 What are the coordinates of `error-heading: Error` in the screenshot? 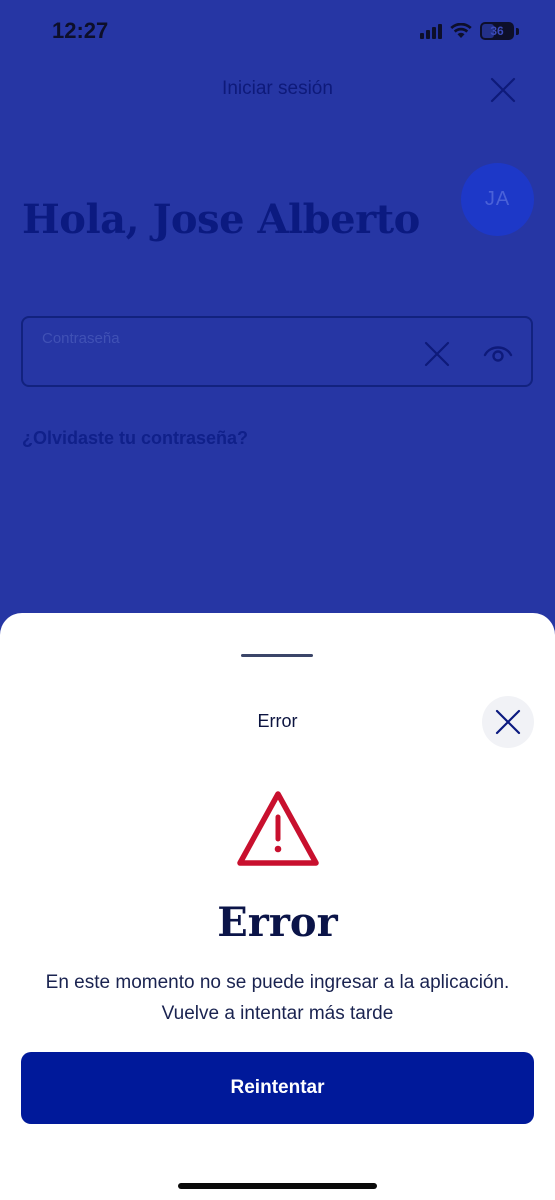 It's located at (277, 922).